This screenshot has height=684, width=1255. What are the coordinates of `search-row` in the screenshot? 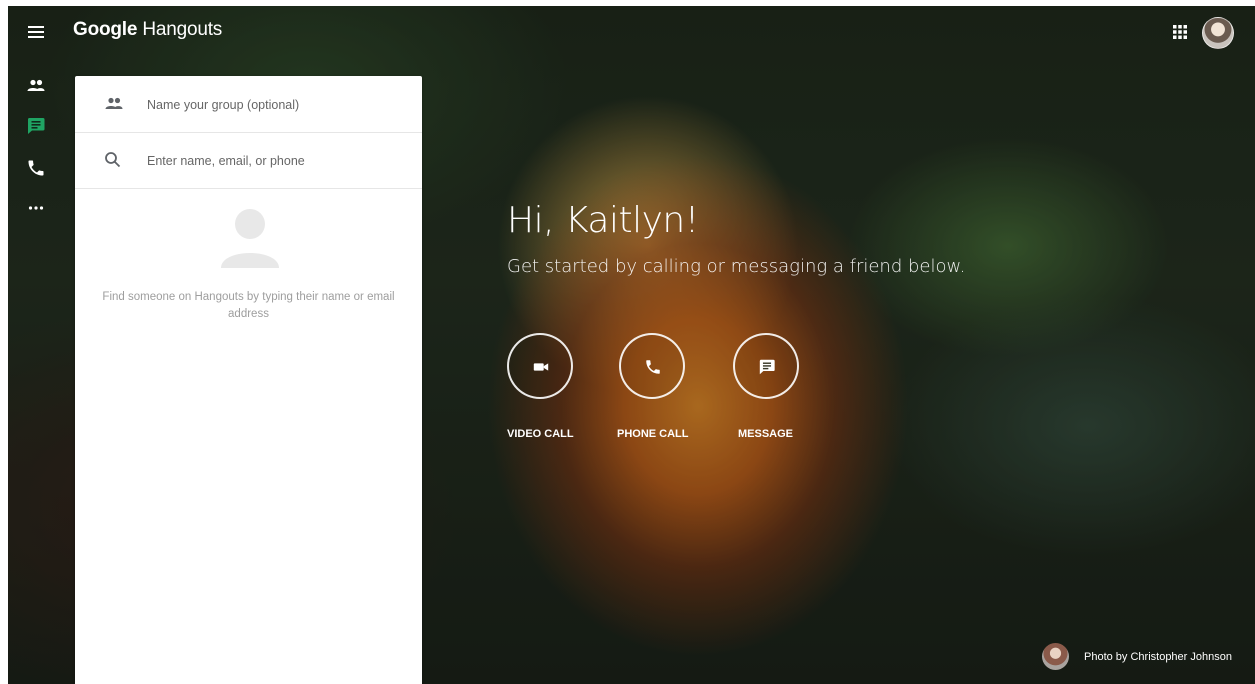 It's located at (248, 160).